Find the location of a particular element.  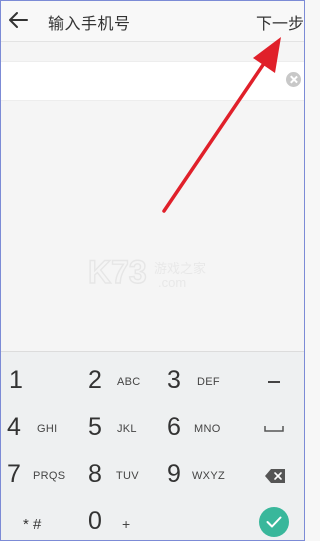

key-6: 6 MNO is located at coordinates (194, 428).